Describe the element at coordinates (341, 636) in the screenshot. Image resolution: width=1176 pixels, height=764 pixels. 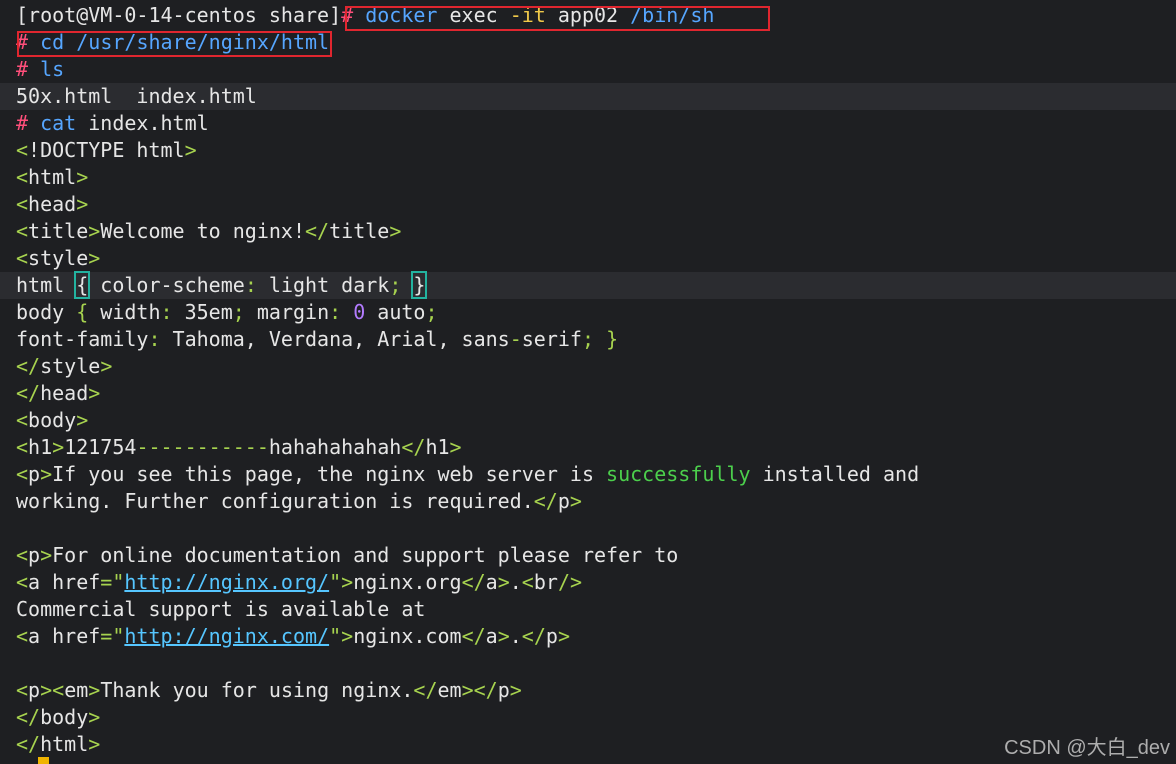
I see `terminal-text-segment: ">` at that location.